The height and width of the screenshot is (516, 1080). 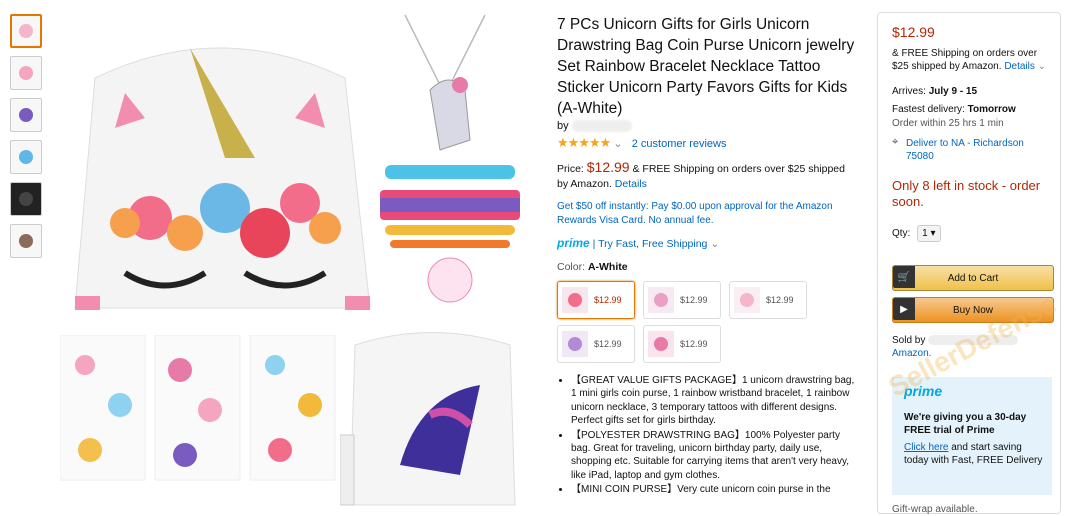 I want to click on quantity-row: Qty: 1 ▾, so click(x=972, y=233).